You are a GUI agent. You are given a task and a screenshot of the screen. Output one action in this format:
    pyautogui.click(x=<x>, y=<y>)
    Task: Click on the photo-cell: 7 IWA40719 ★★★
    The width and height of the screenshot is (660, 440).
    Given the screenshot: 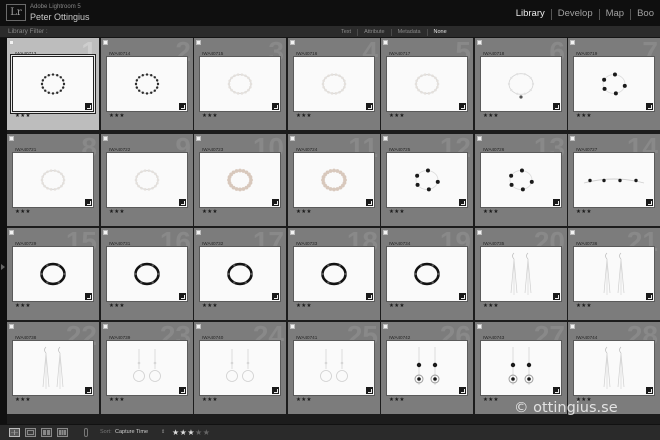 What is the action you would take?
    pyautogui.click(x=614, y=84)
    